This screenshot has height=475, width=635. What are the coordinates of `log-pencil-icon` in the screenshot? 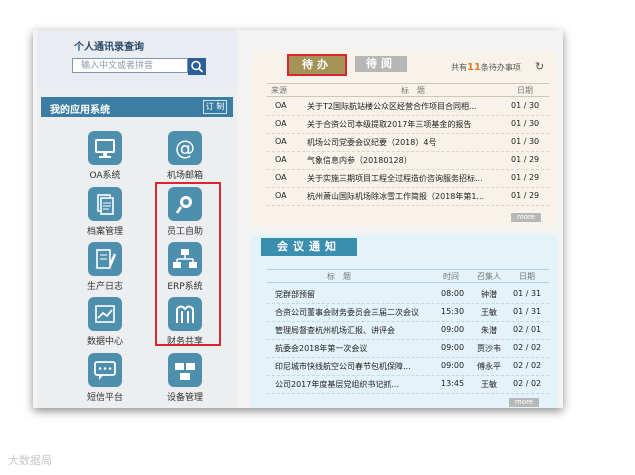 It's located at (105, 259).